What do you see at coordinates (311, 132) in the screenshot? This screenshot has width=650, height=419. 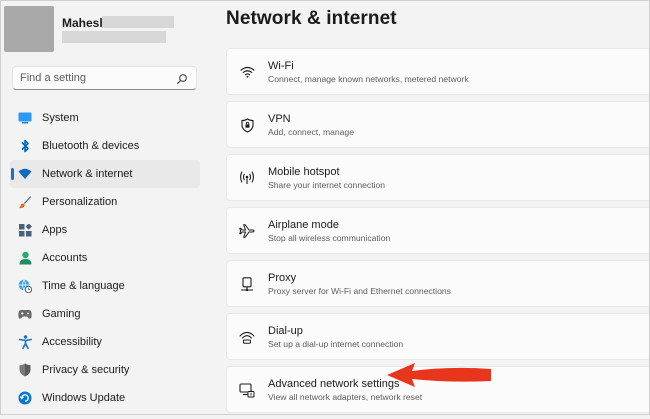 I see `setting-description: Add, connect, manage` at bounding box center [311, 132].